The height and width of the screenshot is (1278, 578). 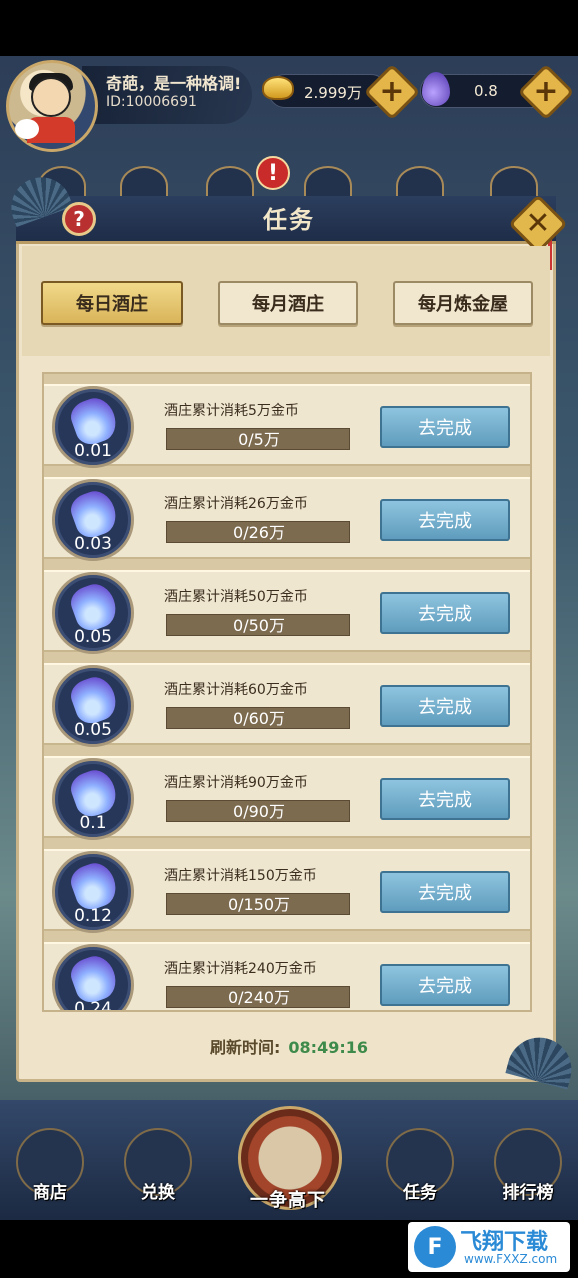 I want to click on task-description: 酒庄累计消耗60万金币, so click(x=236, y=690).